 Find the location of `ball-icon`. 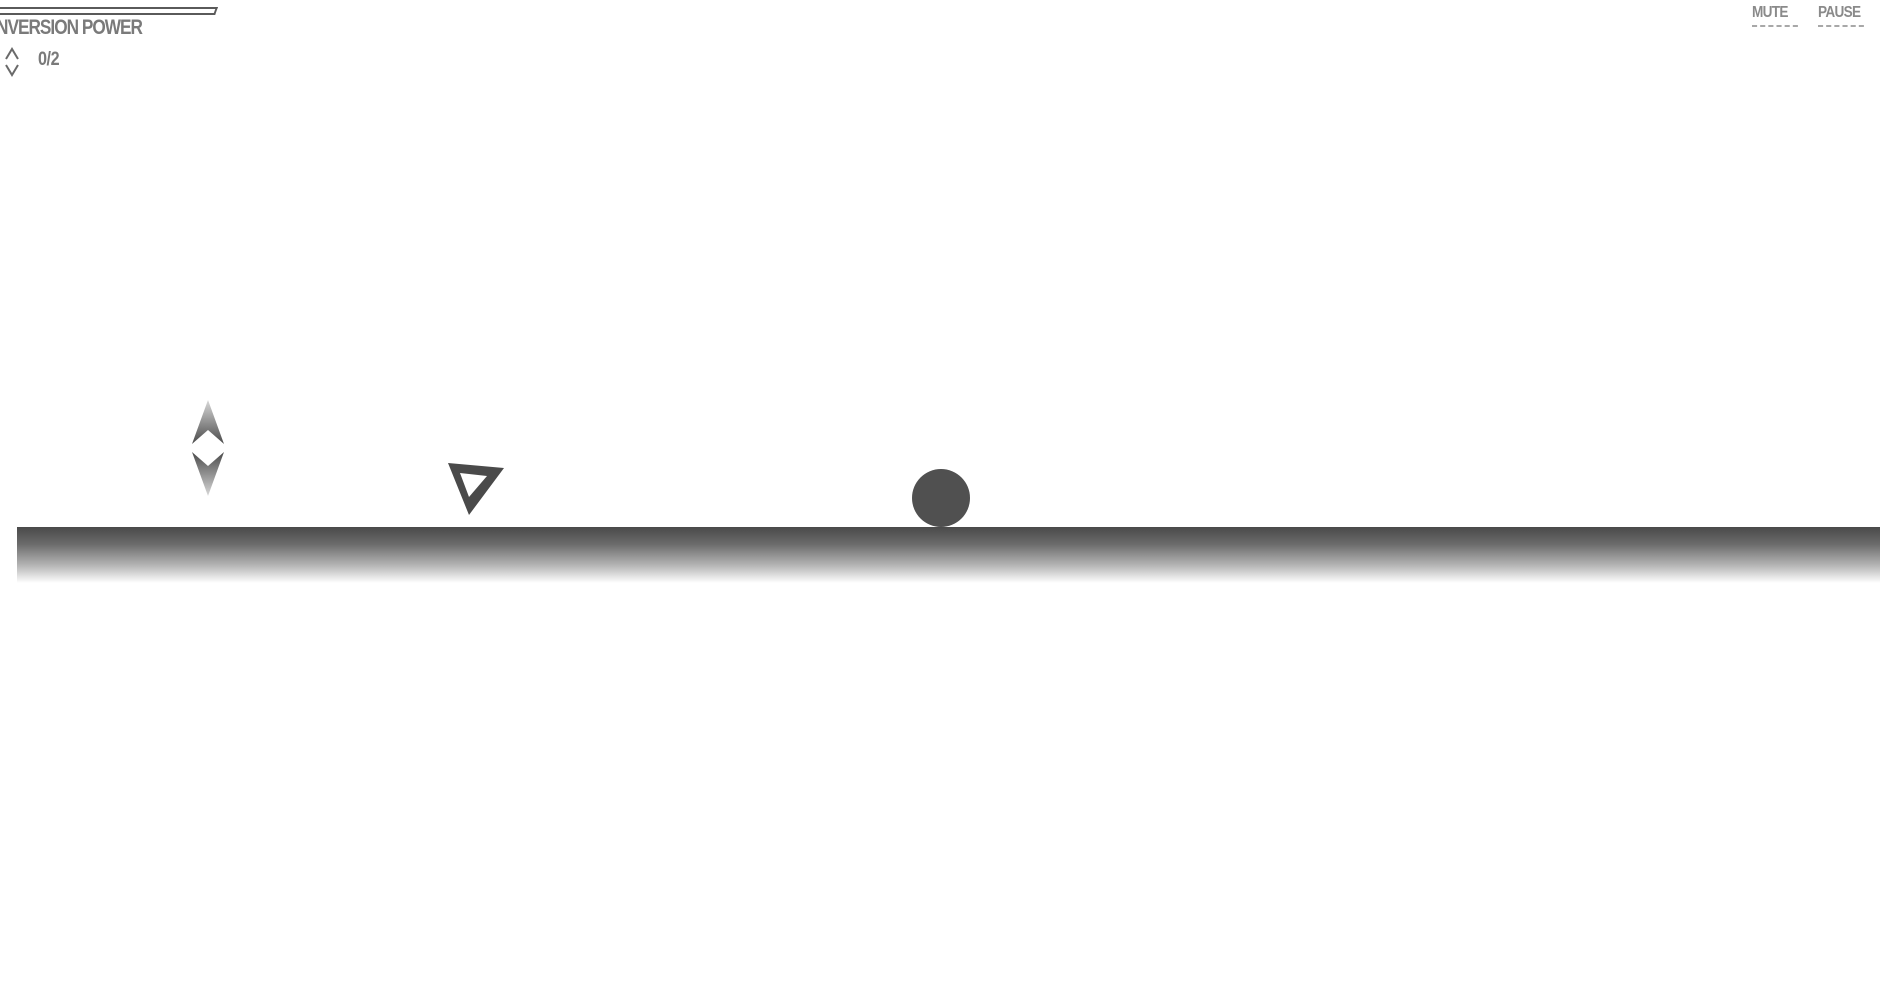

ball-icon is located at coordinates (941, 498).